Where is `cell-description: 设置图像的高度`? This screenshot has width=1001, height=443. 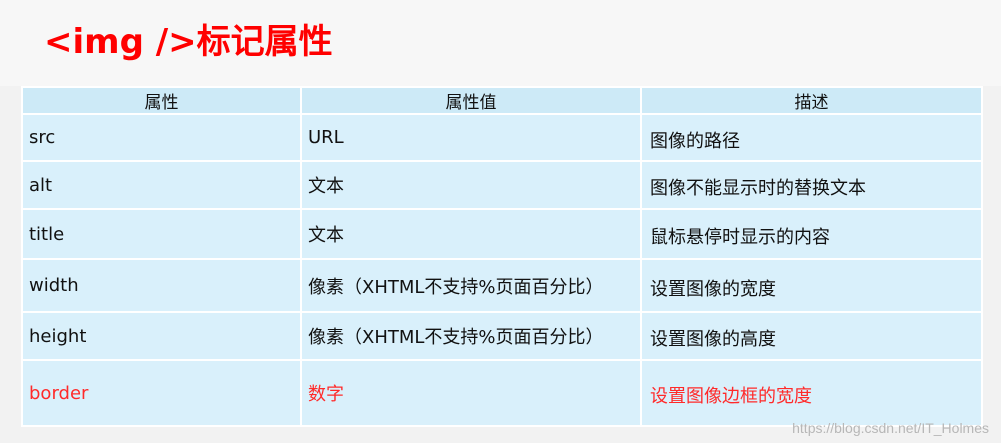
cell-description: 设置图像的高度 is located at coordinates (811, 336).